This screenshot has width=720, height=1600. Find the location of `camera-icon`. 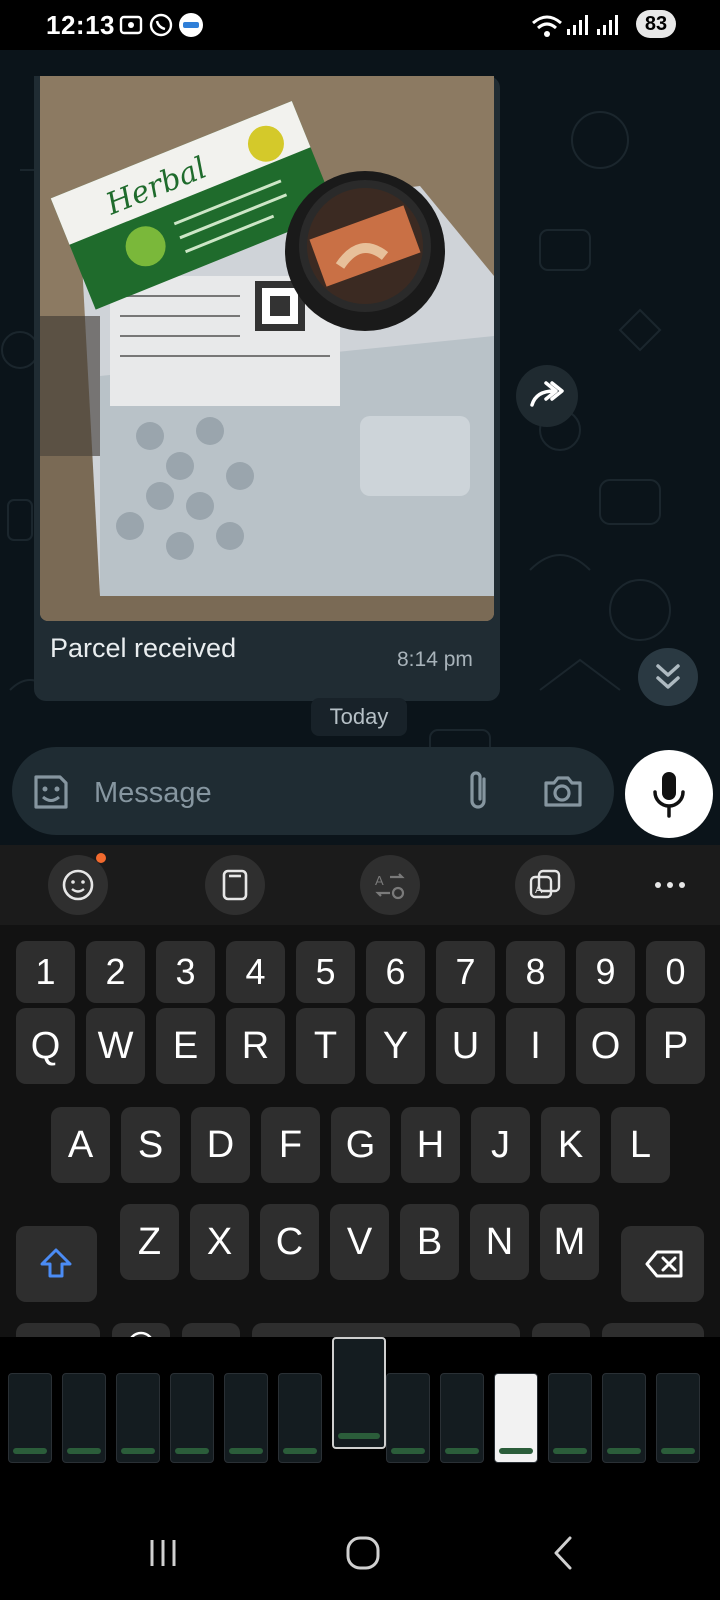

camera-icon is located at coordinates (562, 791).